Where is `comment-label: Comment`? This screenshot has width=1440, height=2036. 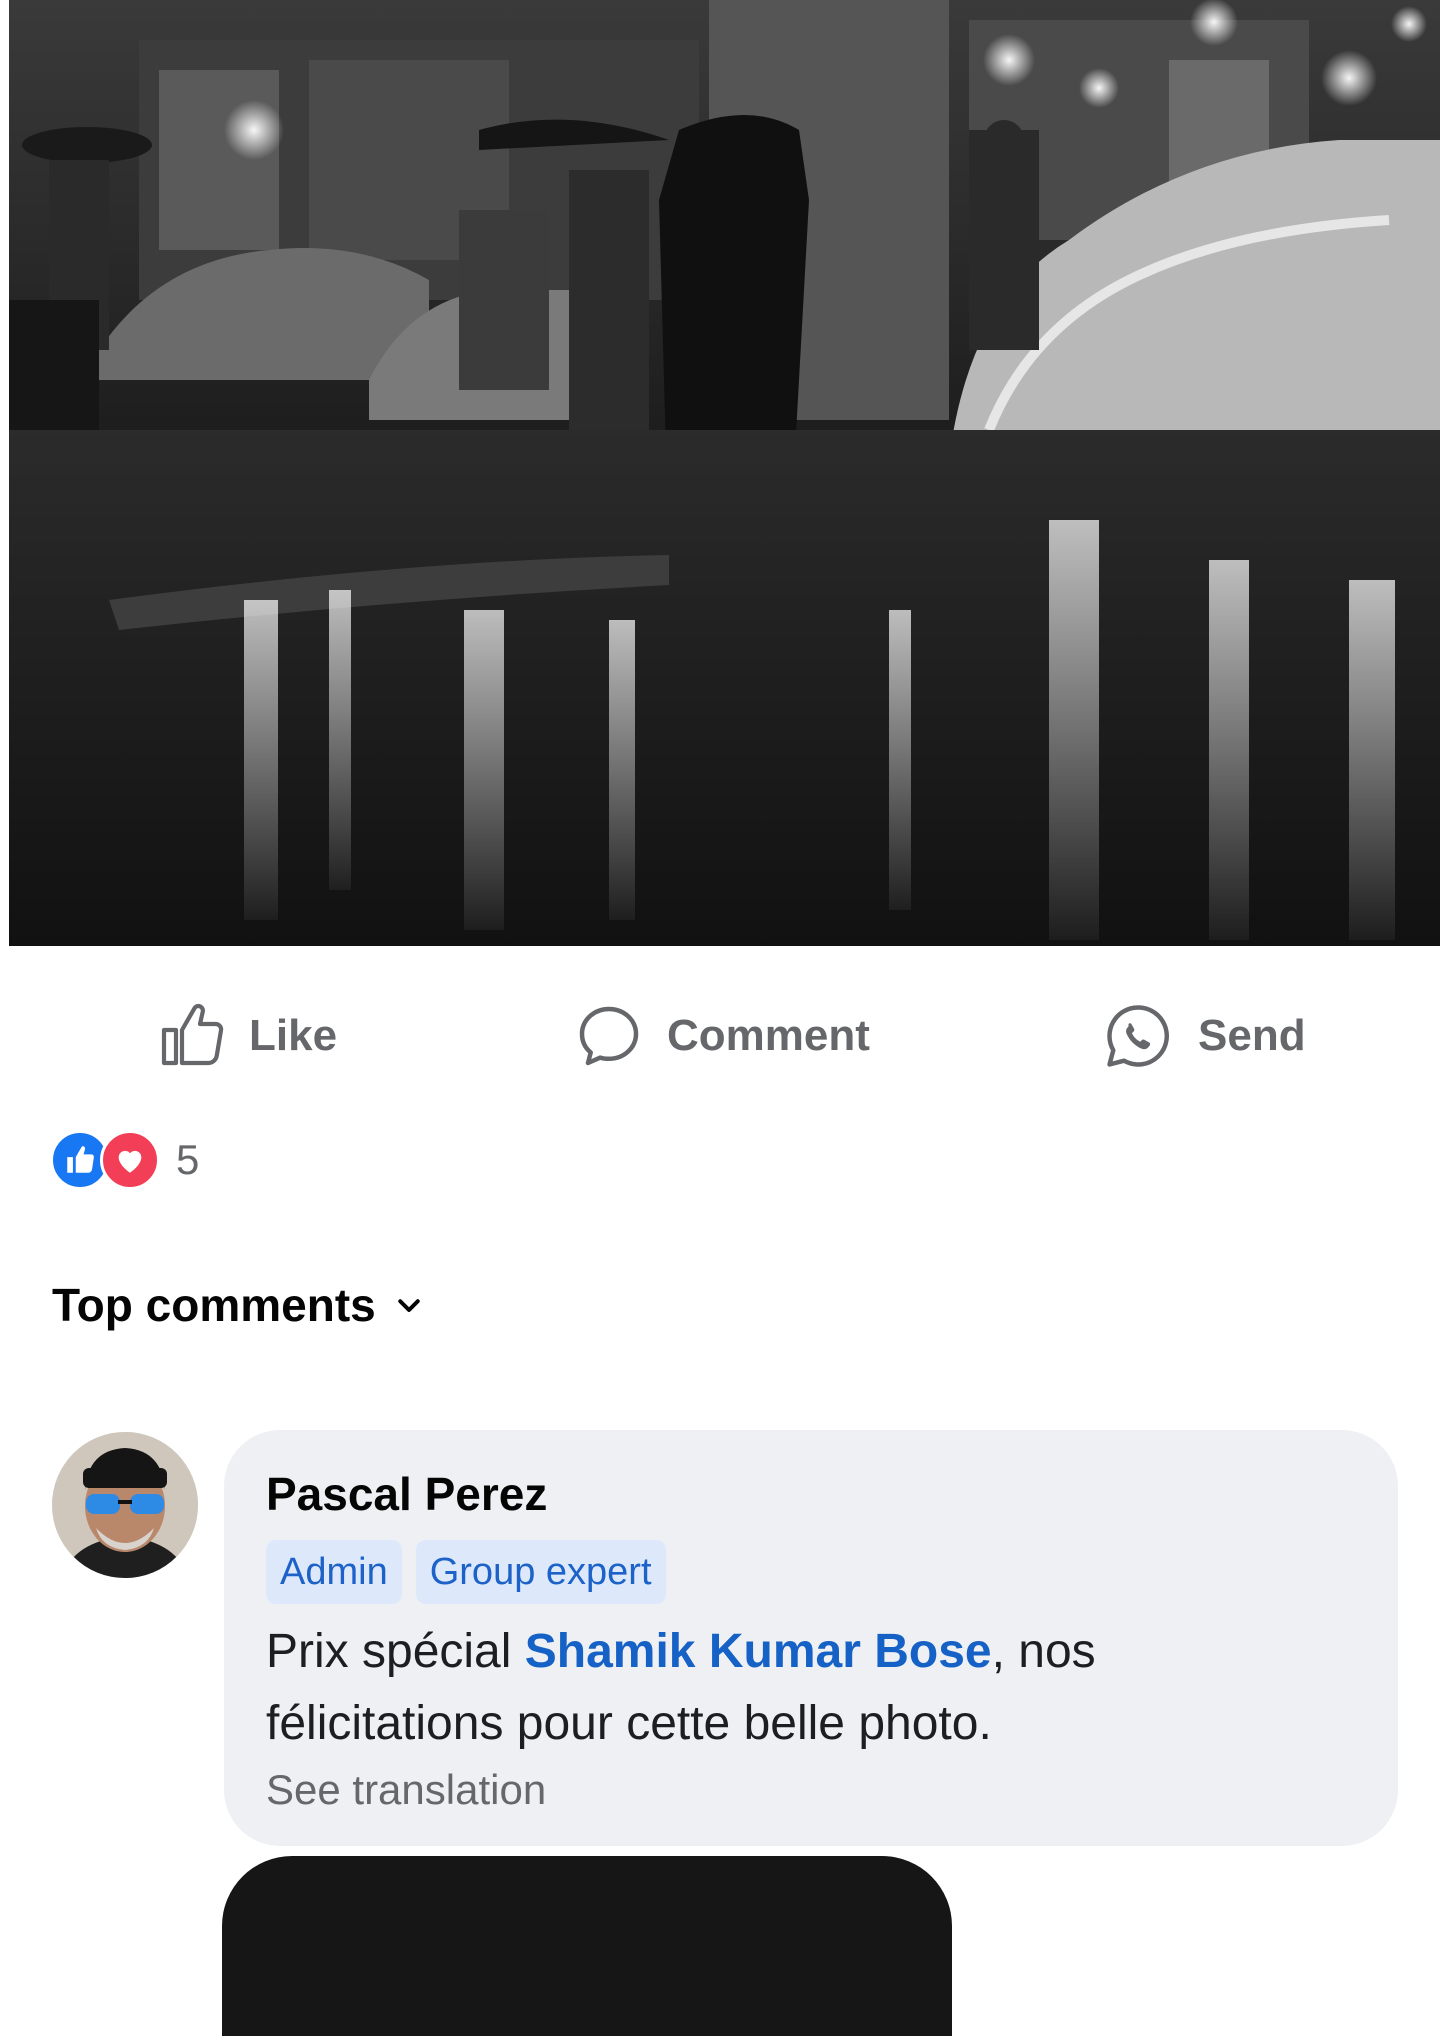 comment-label: Comment is located at coordinates (768, 1035).